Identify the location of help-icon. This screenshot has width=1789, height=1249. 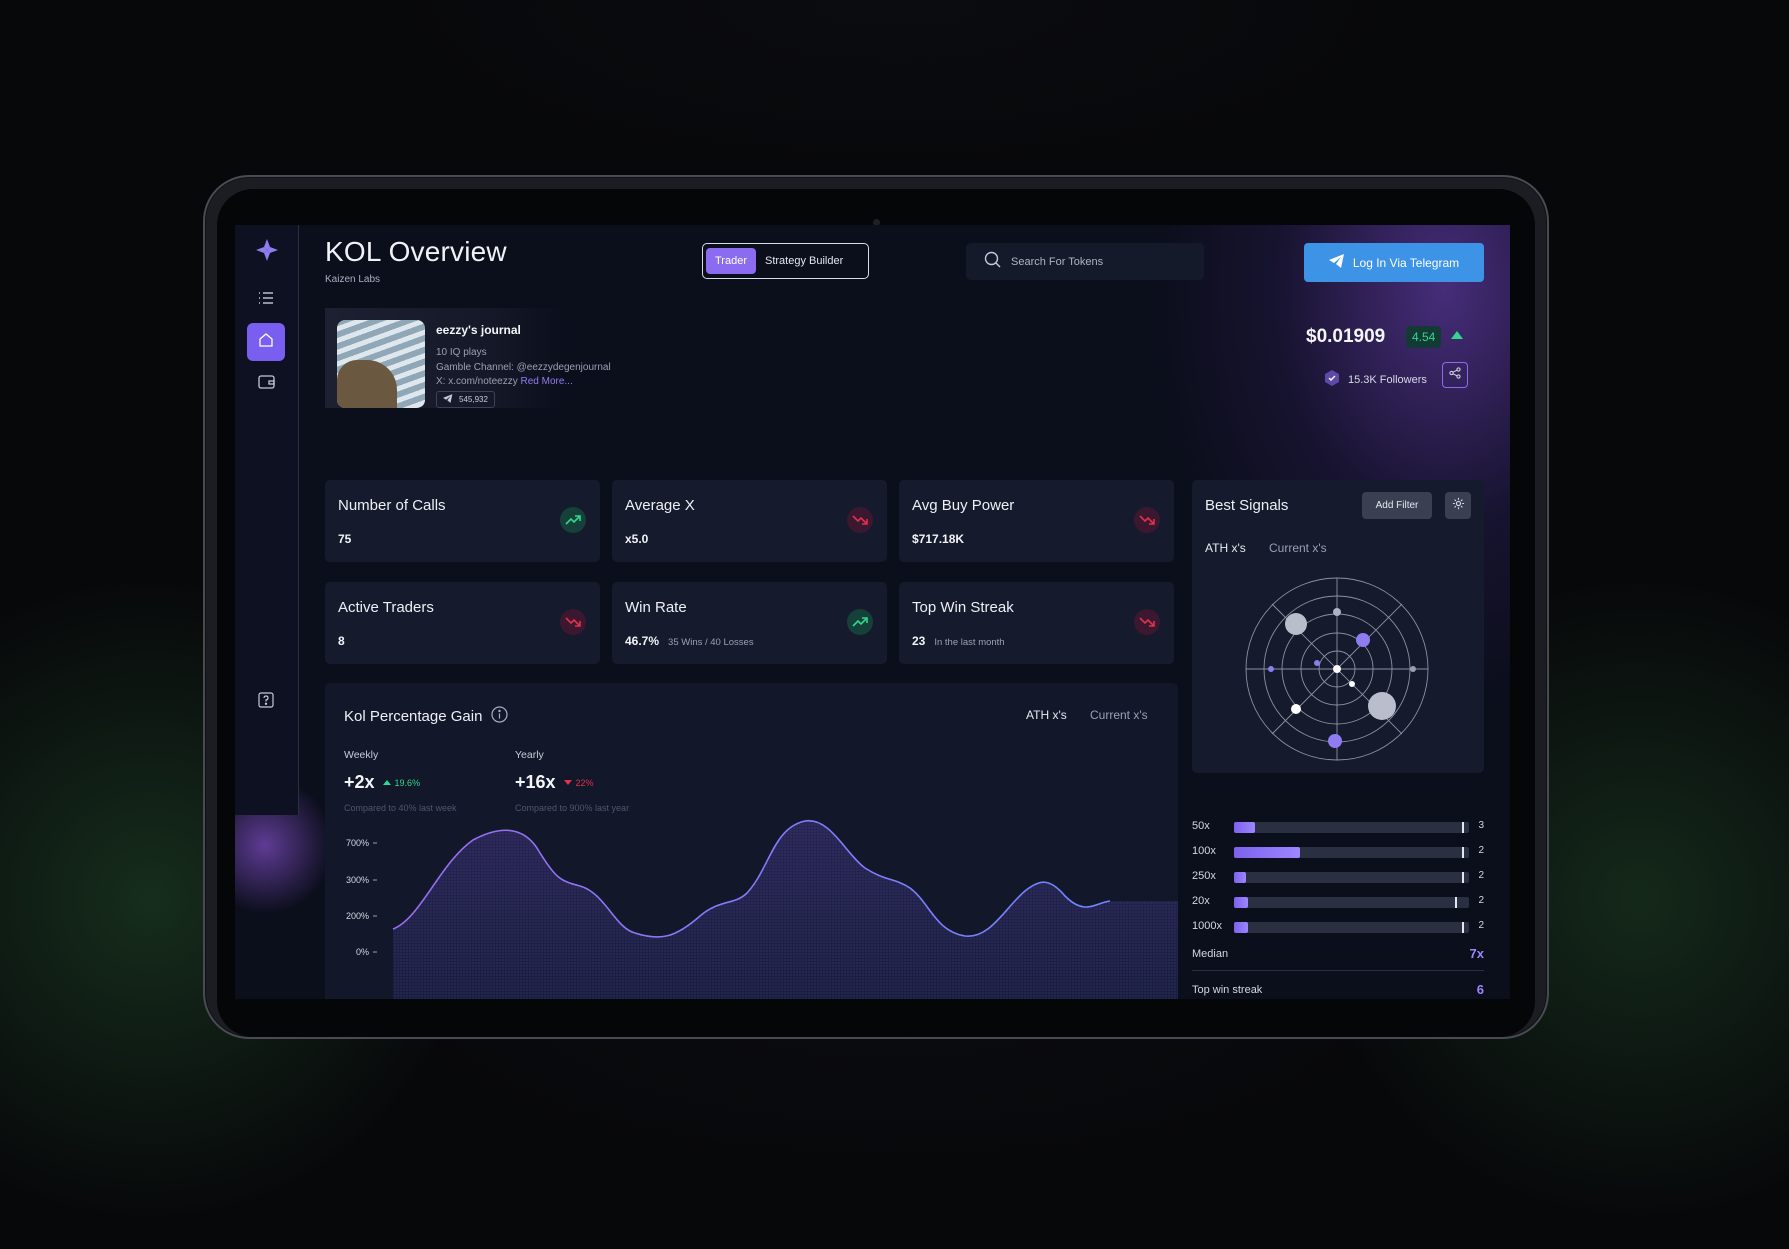
(266, 702).